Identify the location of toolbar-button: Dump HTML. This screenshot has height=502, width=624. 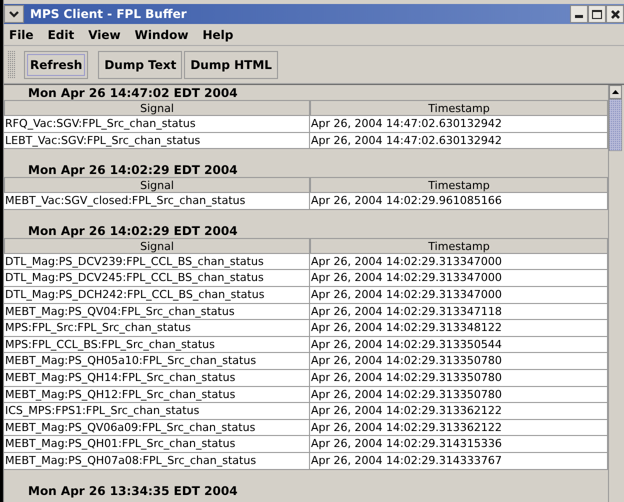
(231, 64).